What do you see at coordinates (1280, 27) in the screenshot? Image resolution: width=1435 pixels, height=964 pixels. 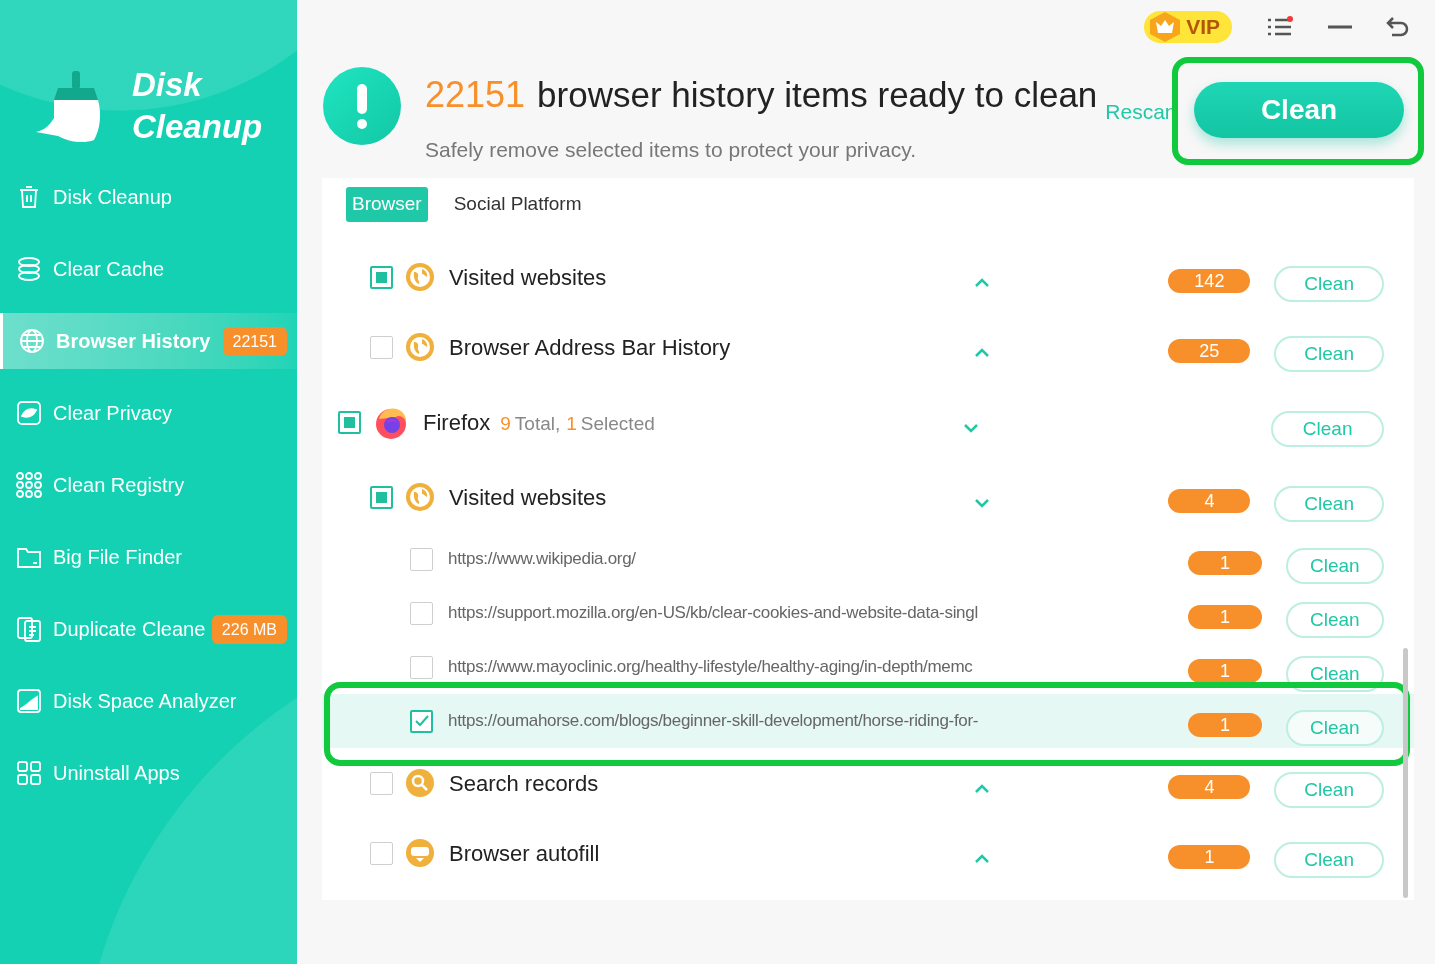 I see `menu-icon` at bounding box center [1280, 27].